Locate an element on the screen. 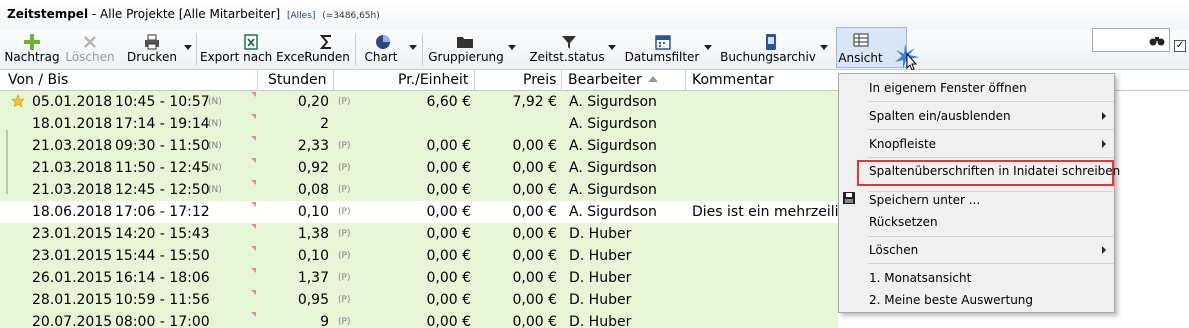  column-header-bearbeiter: Bearbeiter is located at coordinates (613, 81).